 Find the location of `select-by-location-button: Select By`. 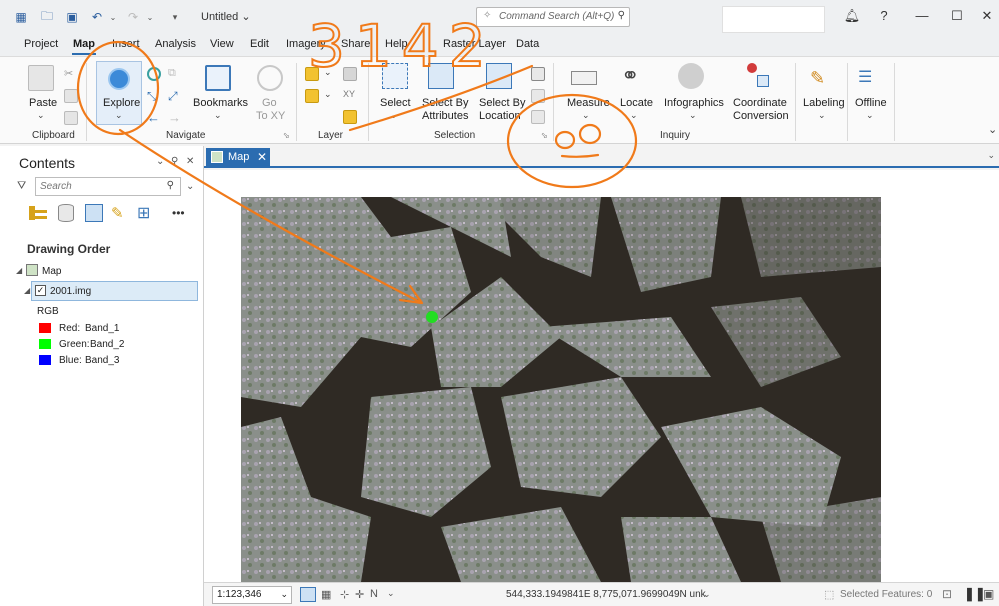

select-by-location-button: Select By is located at coordinates (502, 103).